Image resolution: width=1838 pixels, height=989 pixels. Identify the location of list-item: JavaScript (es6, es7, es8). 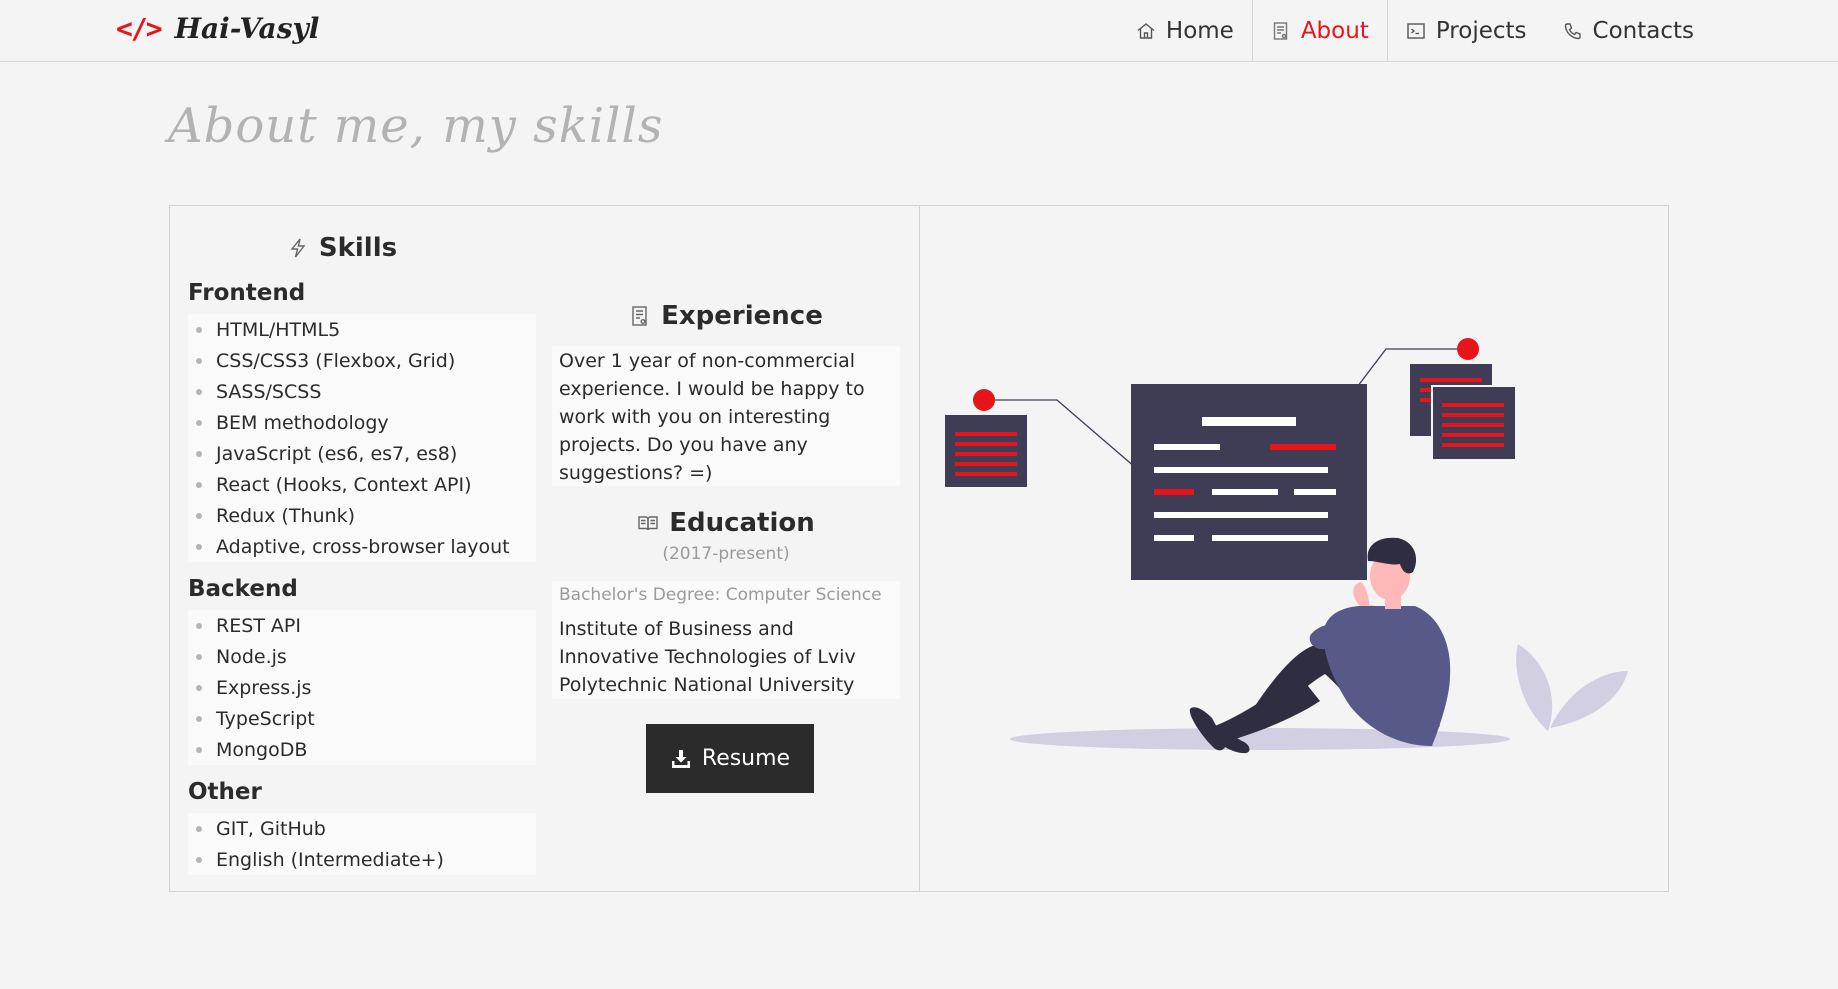
(362, 453).